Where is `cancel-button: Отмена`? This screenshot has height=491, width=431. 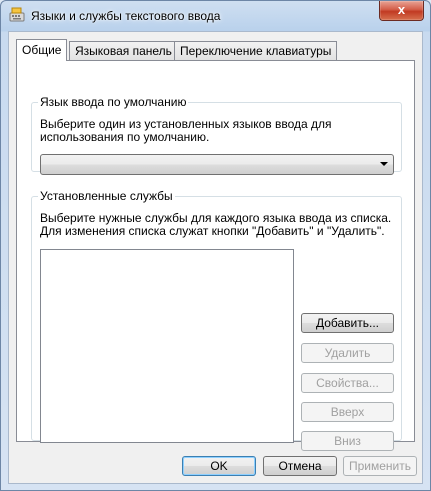 cancel-button: Отмена is located at coordinates (300, 466).